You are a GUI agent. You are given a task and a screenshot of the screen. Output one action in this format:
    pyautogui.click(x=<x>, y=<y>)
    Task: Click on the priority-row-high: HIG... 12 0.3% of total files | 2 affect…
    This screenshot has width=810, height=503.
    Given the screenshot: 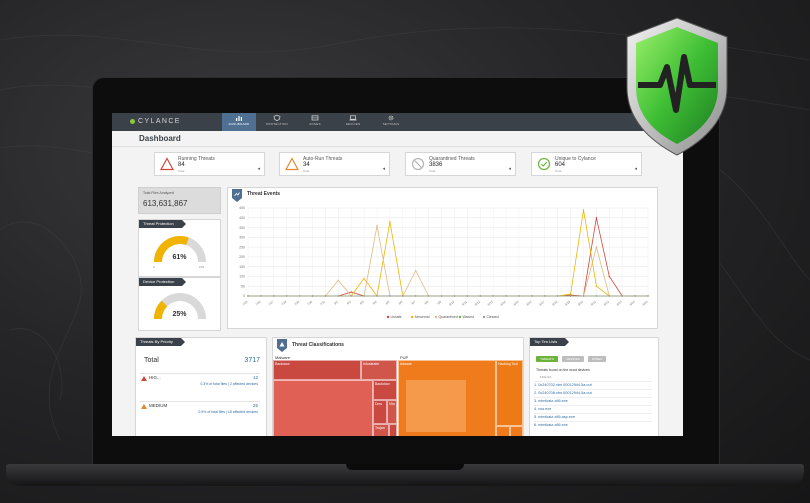 What is the action you would take?
    pyautogui.click(x=200, y=380)
    